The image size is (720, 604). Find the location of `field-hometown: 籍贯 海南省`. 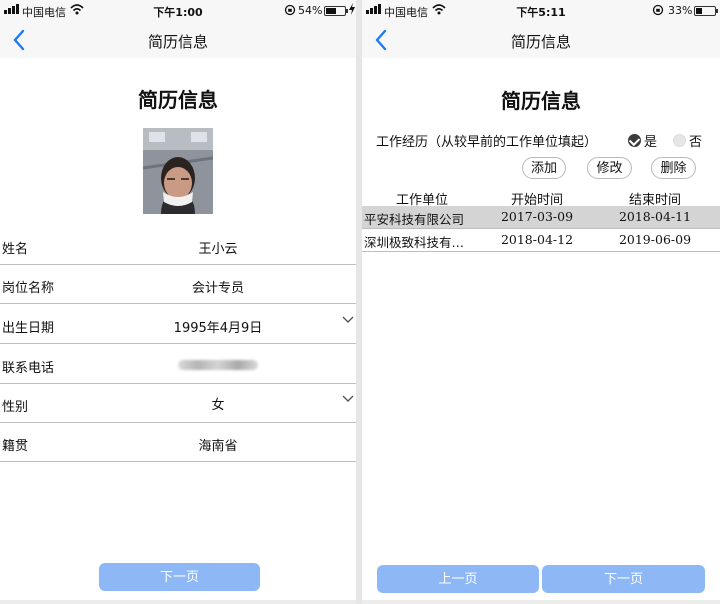

field-hometown: 籍贯 海南省 is located at coordinates (178, 442).